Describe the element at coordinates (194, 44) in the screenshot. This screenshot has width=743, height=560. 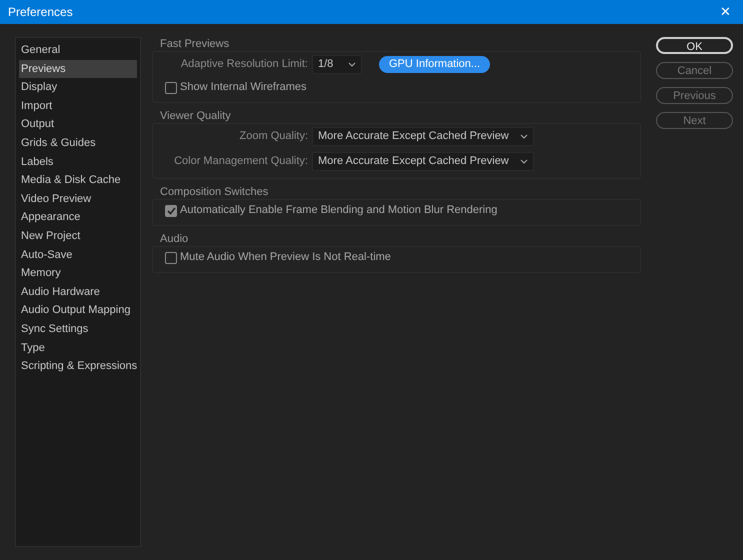
I see `section-title: Fast Previews` at that location.